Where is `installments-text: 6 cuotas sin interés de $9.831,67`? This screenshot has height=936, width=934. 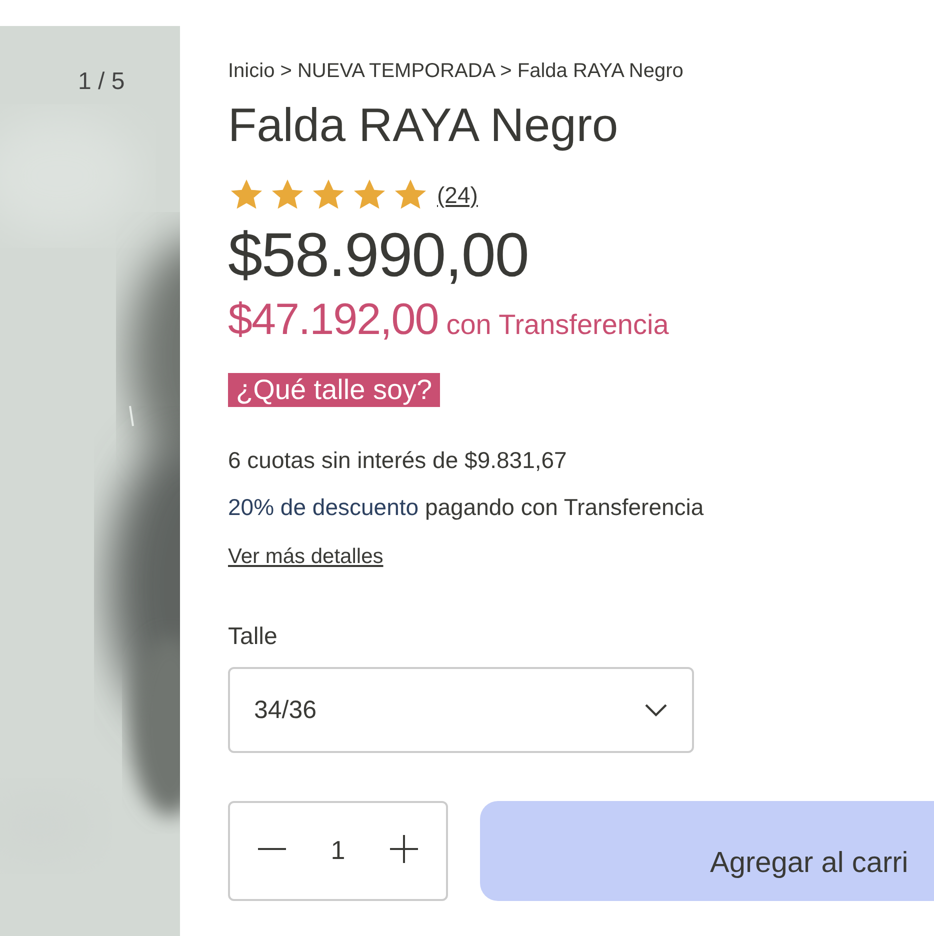 installments-text: 6 cuotas sin interés de $9.831,67 is located at coordinates (397, 460).